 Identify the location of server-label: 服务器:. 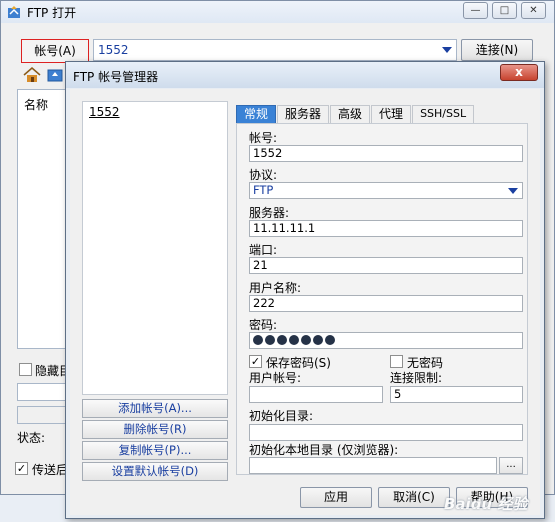
(269, 213).